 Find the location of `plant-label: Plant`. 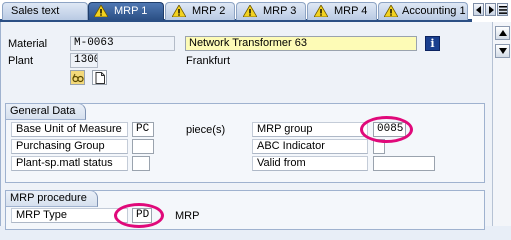

plant-label: Plant is located at coordinates (21, 61).